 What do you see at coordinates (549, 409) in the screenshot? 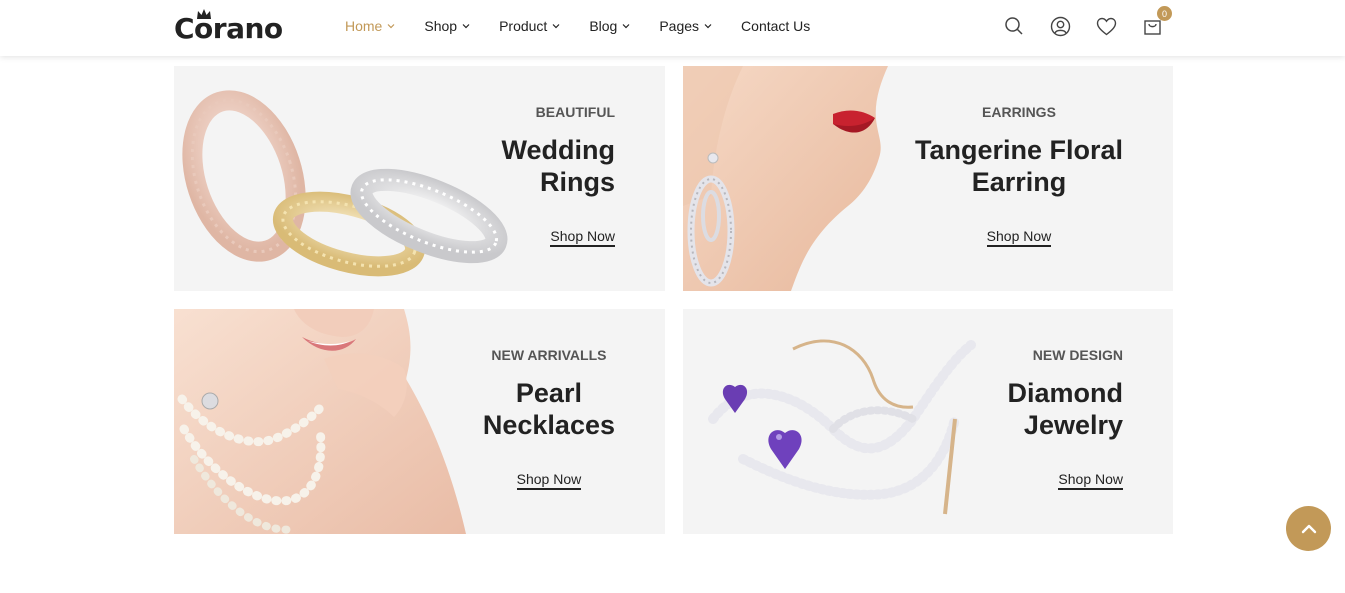
I see `banner-title: Pearl Necklaces` at bounding box center [549, 409].